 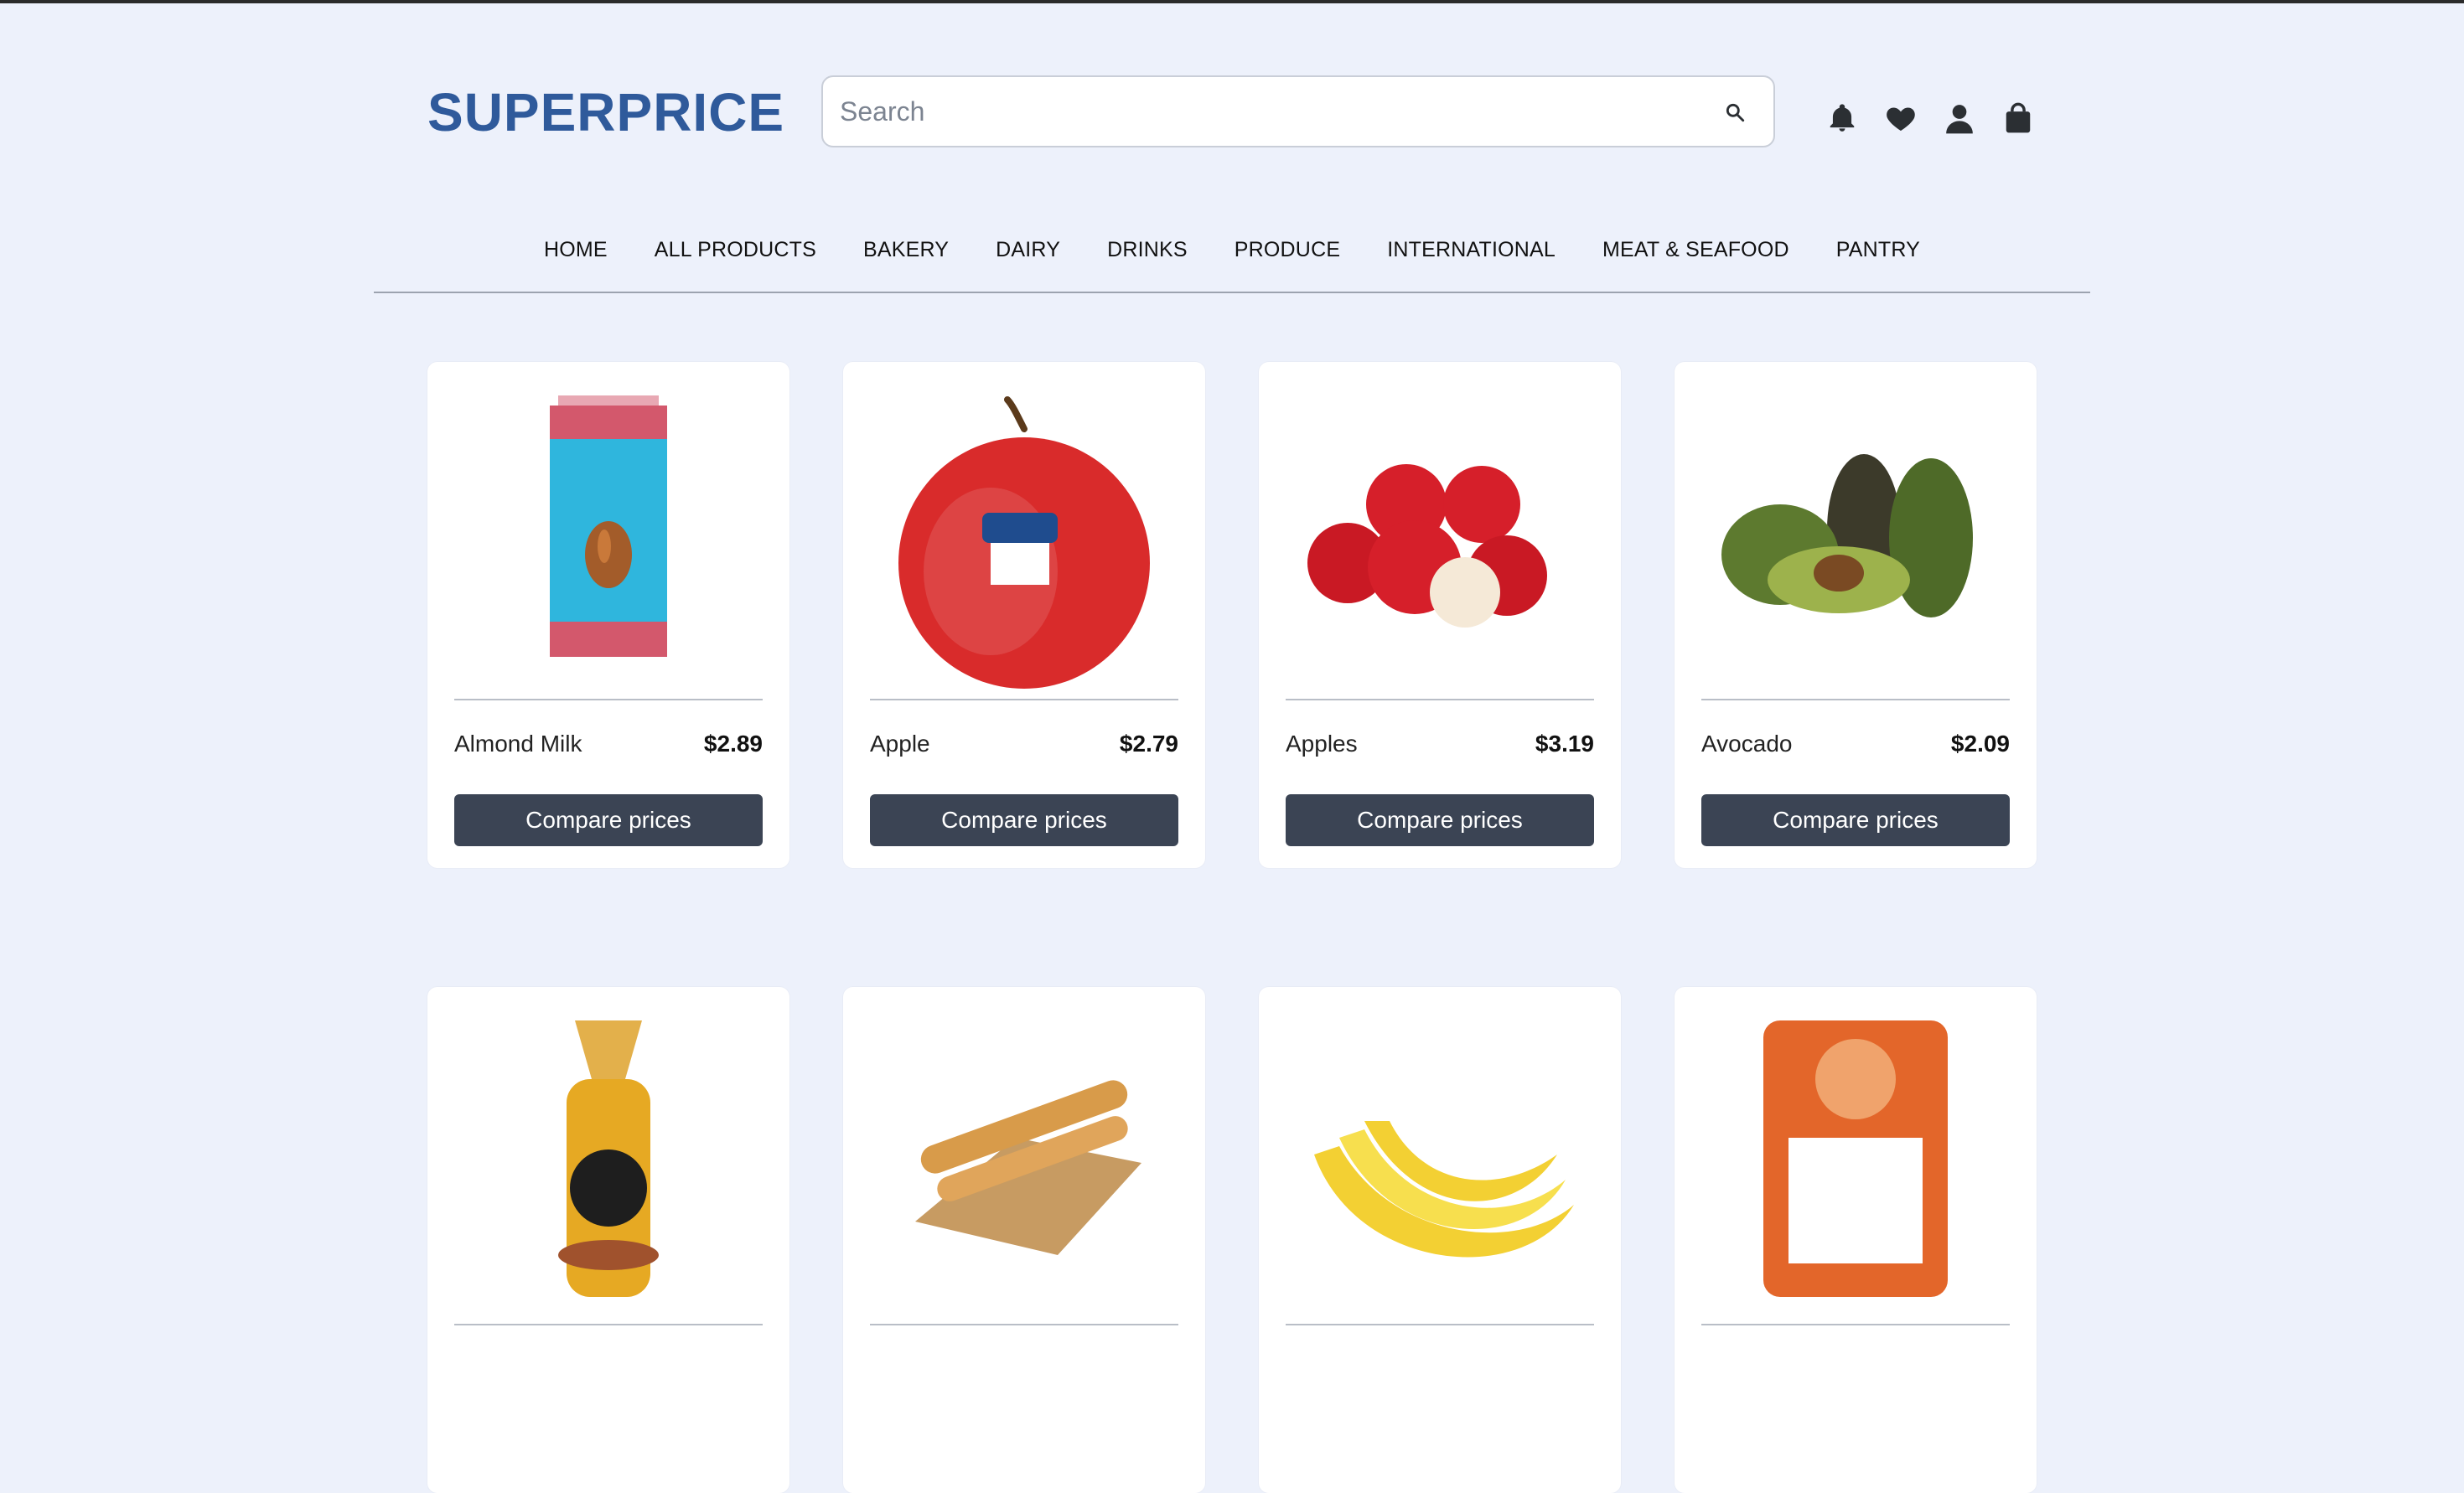 What do you see at coordinates (735, 240) in the screenshot?
I see `nav-item-all-products: ALL PRODUCTS` at bounding box center [735, 240].